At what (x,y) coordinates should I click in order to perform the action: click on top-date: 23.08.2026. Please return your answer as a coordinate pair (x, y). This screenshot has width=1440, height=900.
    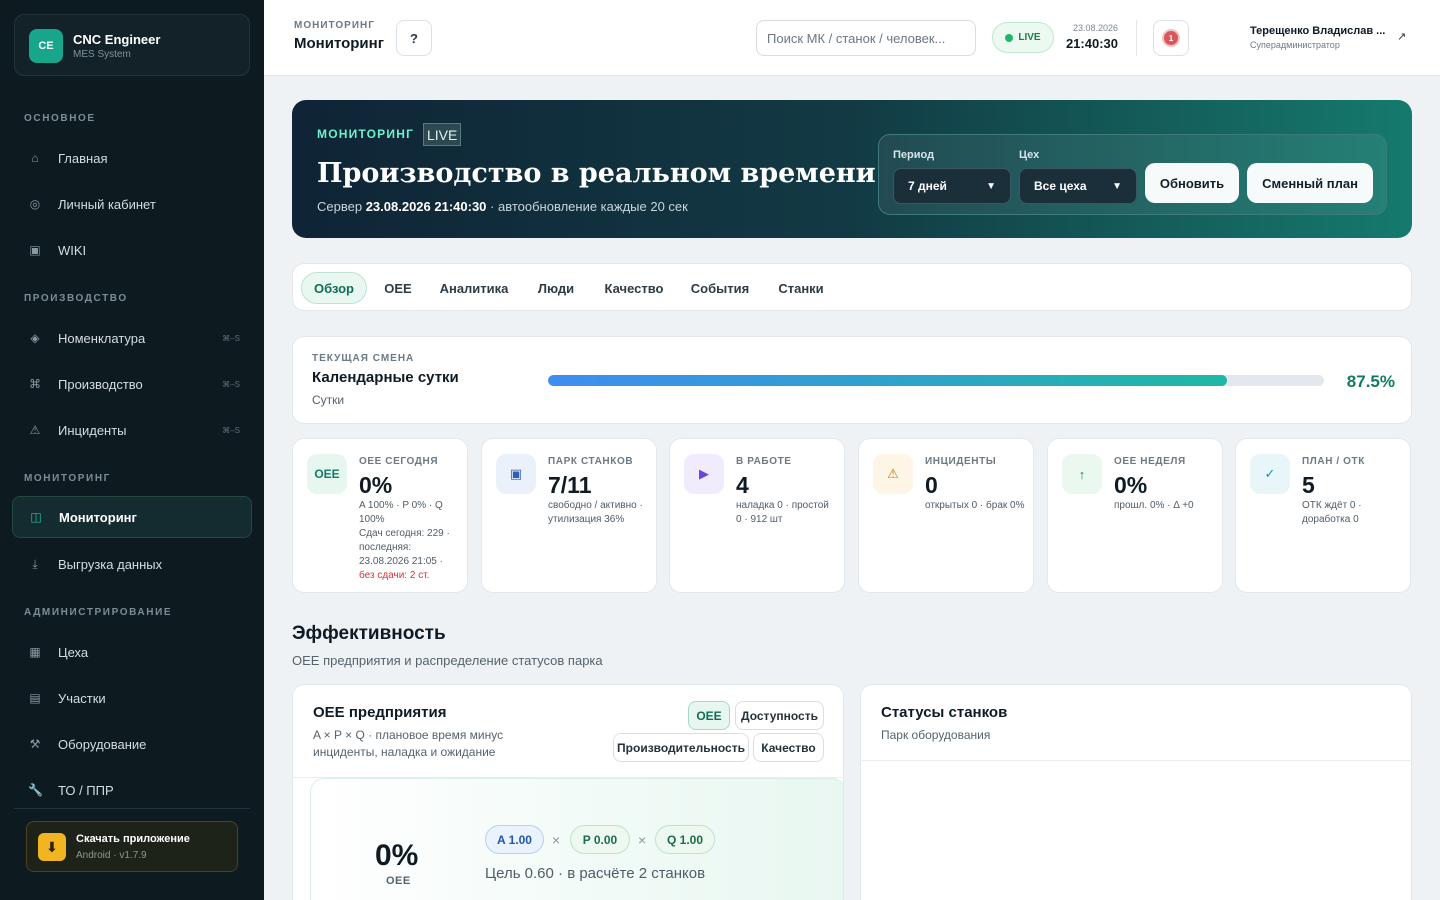
    Looking at the image, I should click on (1095, 28).